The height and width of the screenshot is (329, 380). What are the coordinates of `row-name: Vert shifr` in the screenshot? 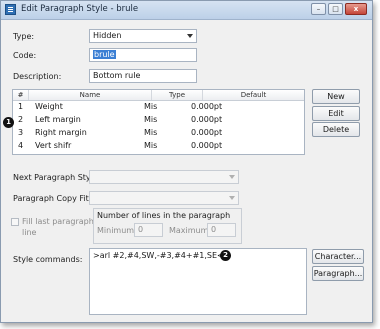 It's located at (53, 145).